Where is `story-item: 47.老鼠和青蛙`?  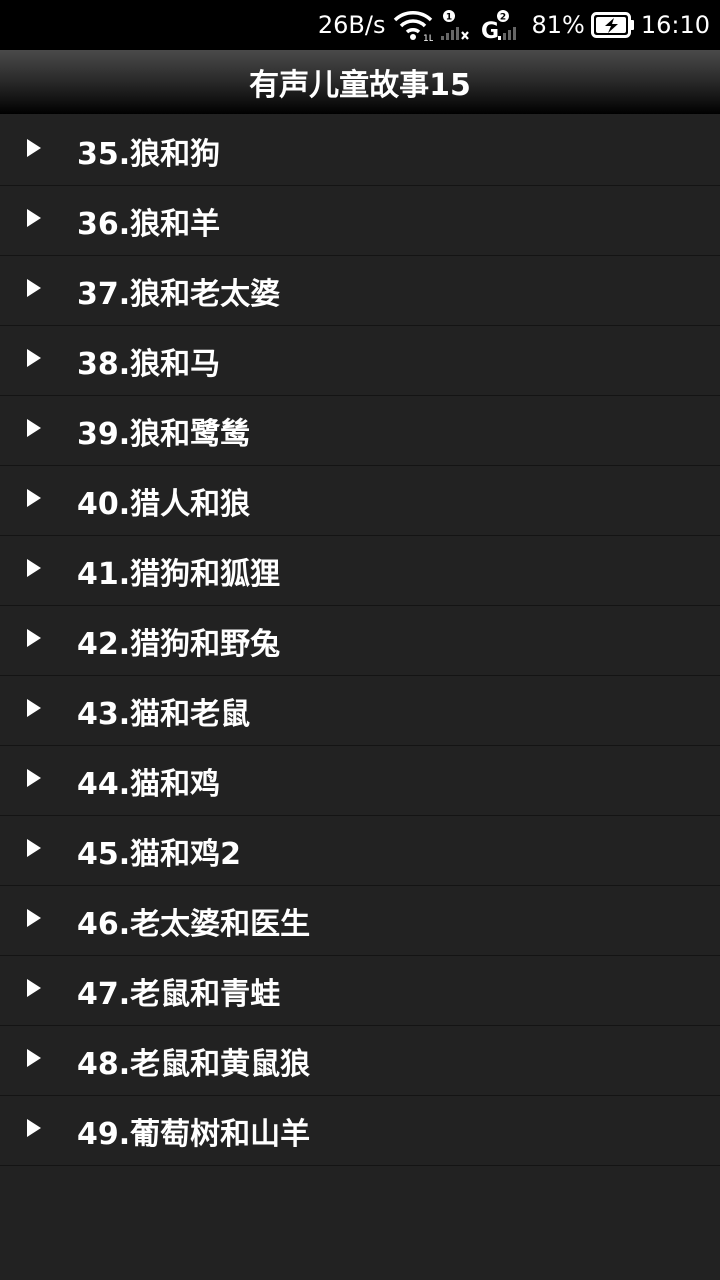
story-item: 47.老鼠和青蛙 is located at coordinates (360, 991).